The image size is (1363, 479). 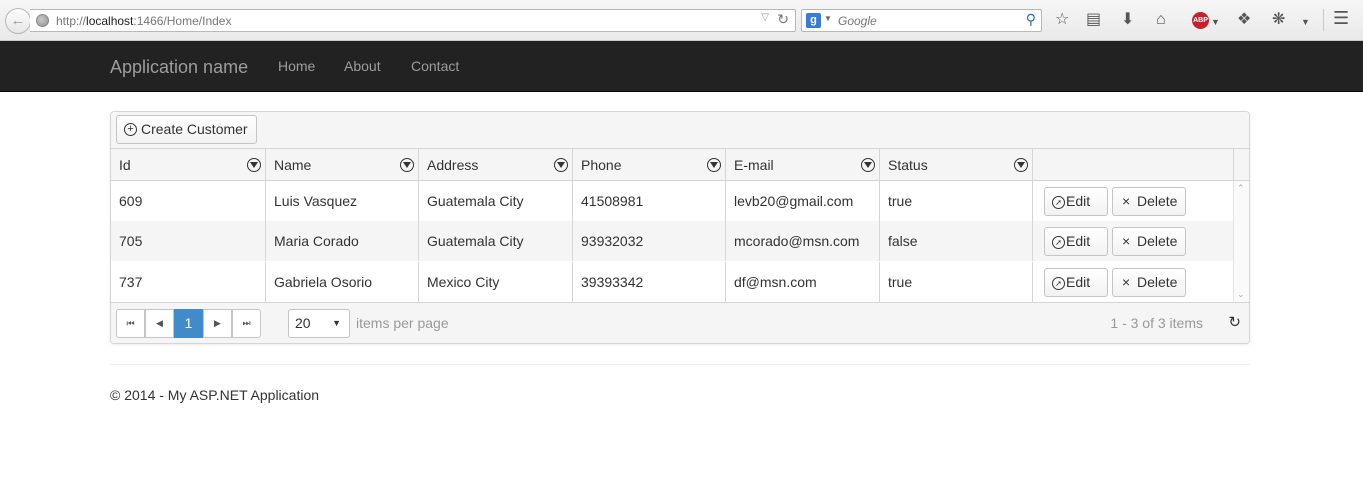 What do you see at coordinates (649, 241) in the screenshot?
I see `cell-phone: 93932032` at bounding box center [649, 241].